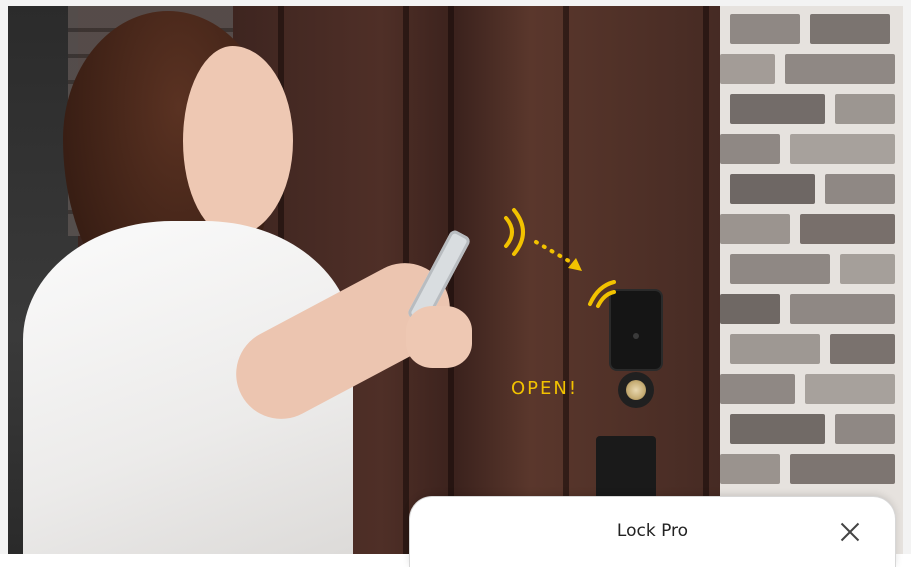 The height and width of the screenshot is (567, 911). Describe the element at coordinates (509, 232) in the screenshot. I see `signal-wave-icon` at that location.